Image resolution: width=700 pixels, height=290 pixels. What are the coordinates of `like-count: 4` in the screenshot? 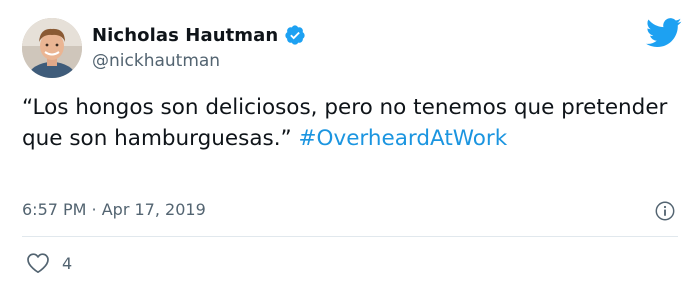 It's located at (67, 263).